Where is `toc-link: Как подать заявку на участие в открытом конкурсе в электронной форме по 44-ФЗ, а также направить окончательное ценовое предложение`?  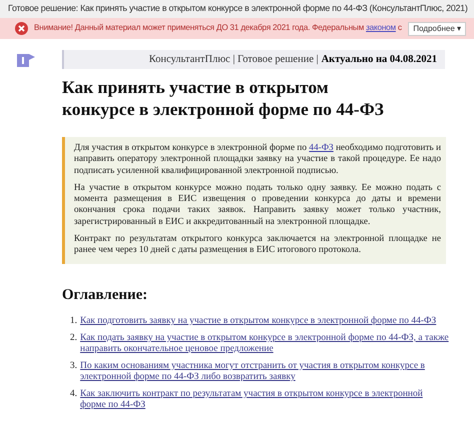 toc-link: Как подать заявку на участие в открытом конкурсе в электронной форме по 44-ФЗ, а также направить окончательное ценовое предложение is located at coordinates (265, 344).